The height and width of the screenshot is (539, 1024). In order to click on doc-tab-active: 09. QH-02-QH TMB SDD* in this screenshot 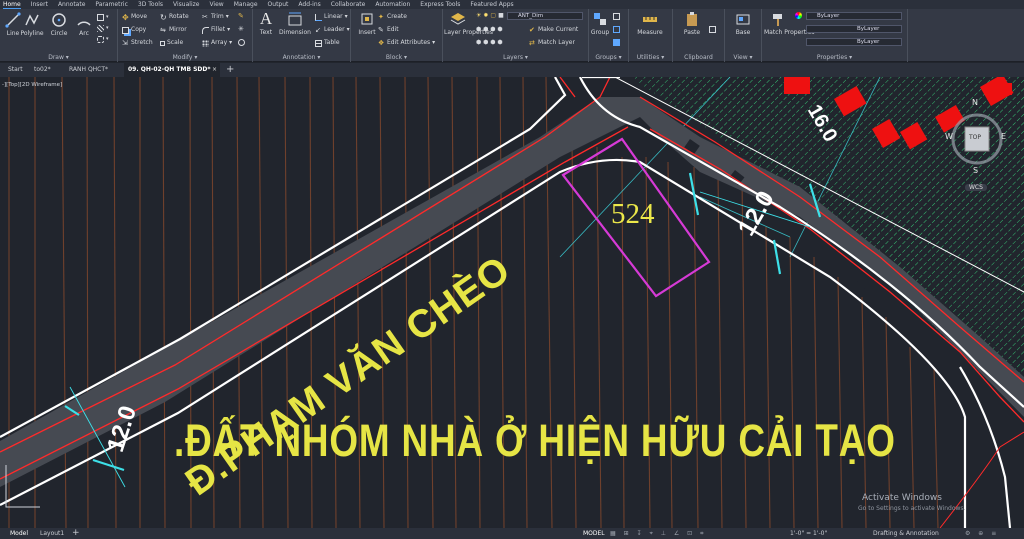, I will do `click(172, 70)`.